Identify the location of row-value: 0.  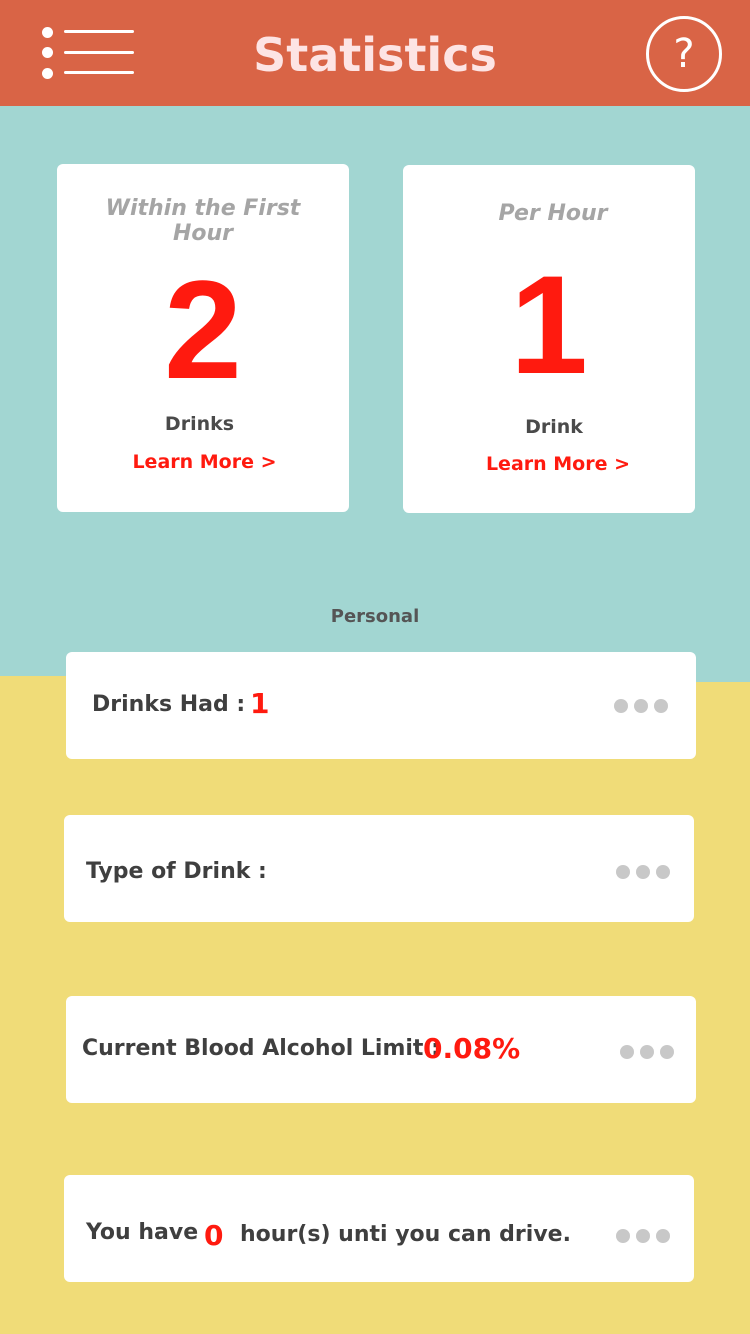
(214, 1235).